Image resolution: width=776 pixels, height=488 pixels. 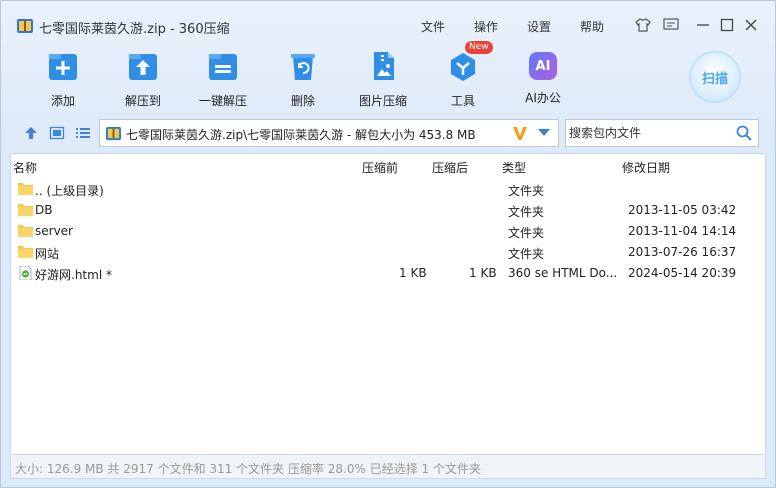 I want to click on list-header: 名称 压缩前 压缩后 类型 修改日期, so click(x=388, y=166).